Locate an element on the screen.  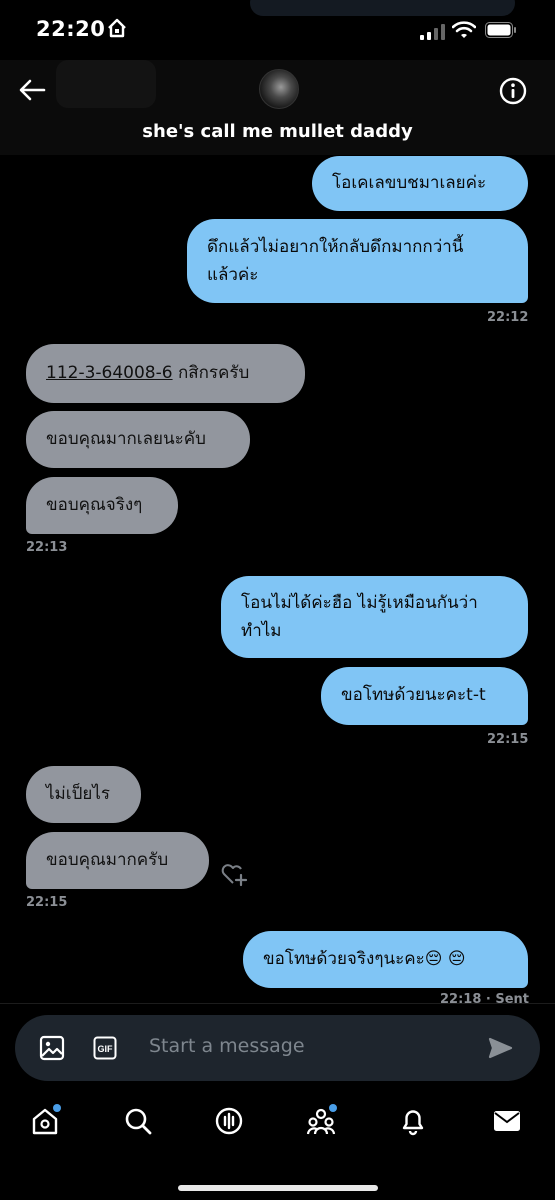
signal-icon is located at coordinates (432, 32).